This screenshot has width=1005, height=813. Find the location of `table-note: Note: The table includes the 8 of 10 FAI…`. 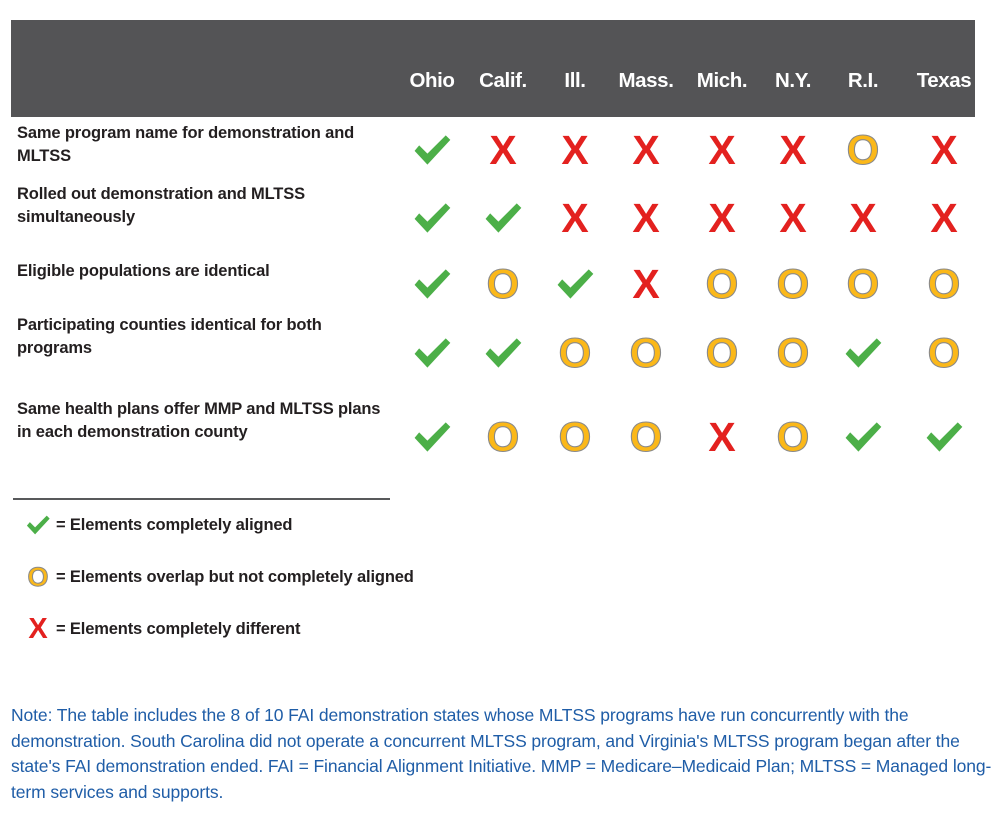

table-note: Note: The table includes the 8 of 10 FAI… is located at coordinates (501, 754).